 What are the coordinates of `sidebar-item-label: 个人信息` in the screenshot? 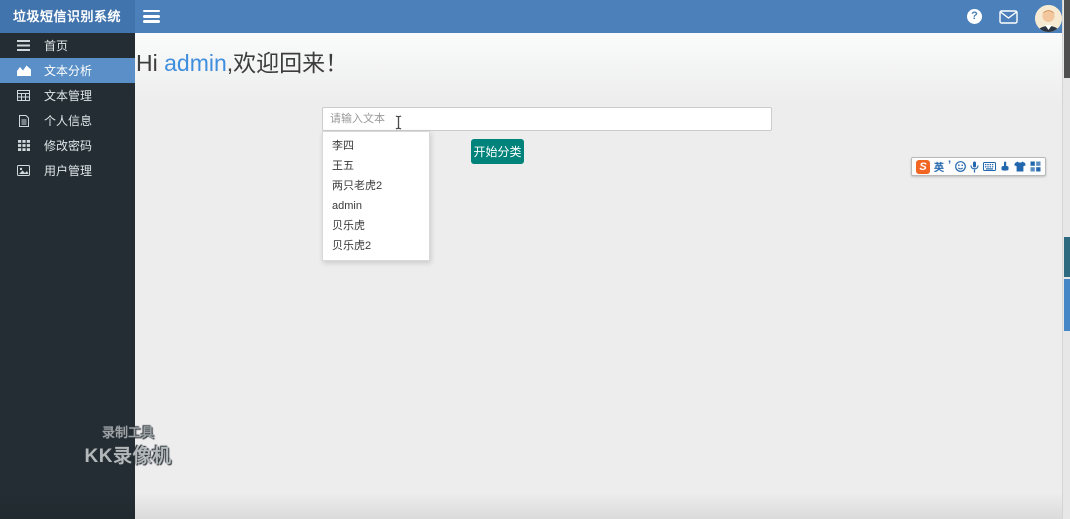 It's located at (68, 121).